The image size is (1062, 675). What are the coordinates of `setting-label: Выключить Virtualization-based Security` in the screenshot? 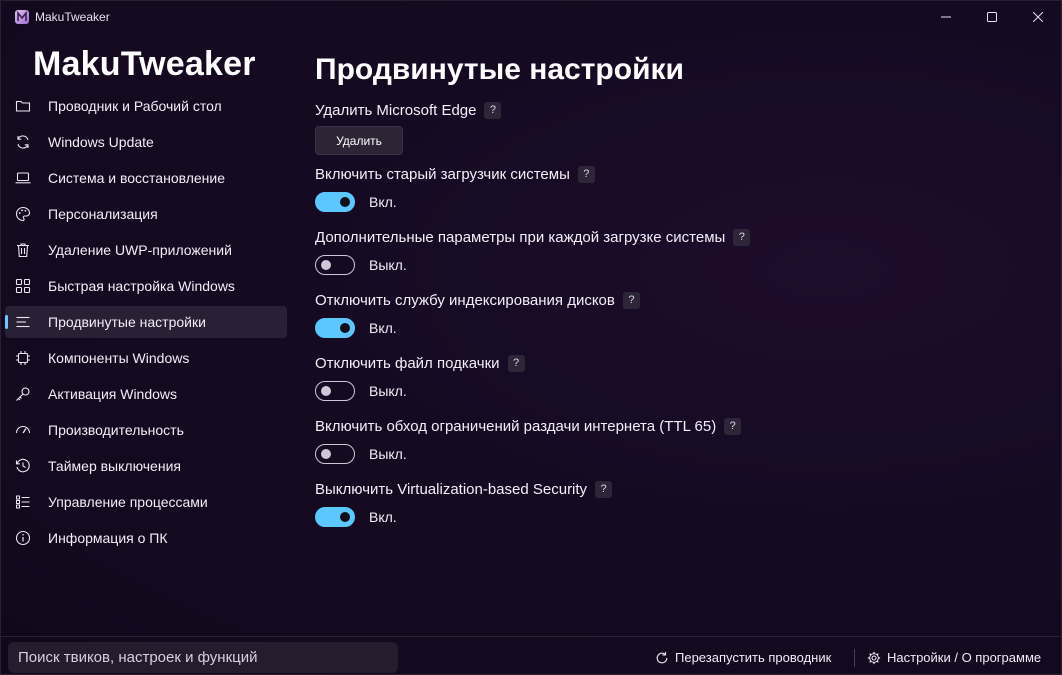 It's located at (451, 490).